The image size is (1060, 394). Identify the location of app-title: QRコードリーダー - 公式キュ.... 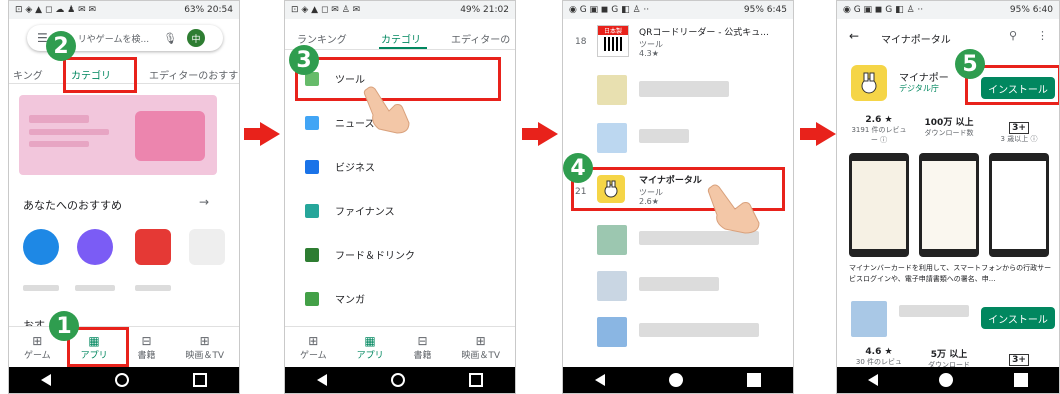
(704, 31).